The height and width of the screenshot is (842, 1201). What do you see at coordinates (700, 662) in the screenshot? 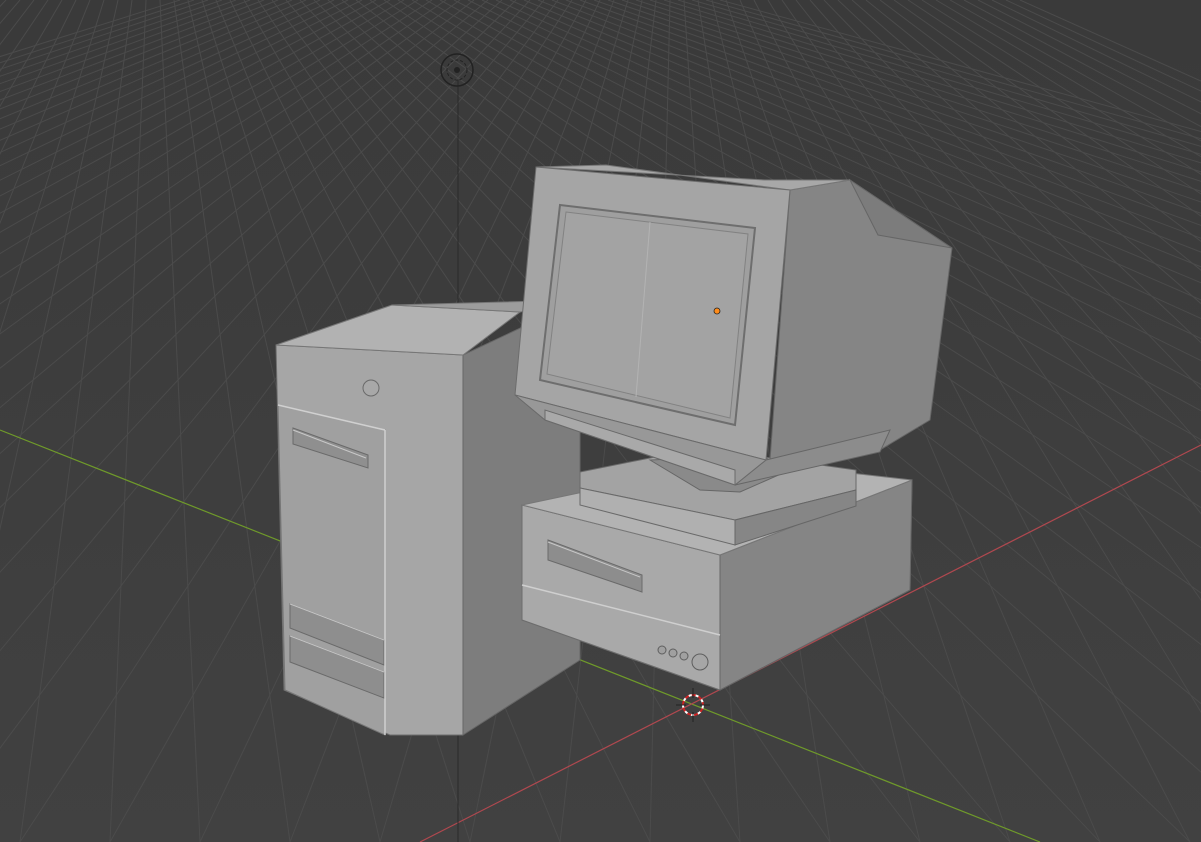
I see `case-power-button` at bounding box center [700, 662].